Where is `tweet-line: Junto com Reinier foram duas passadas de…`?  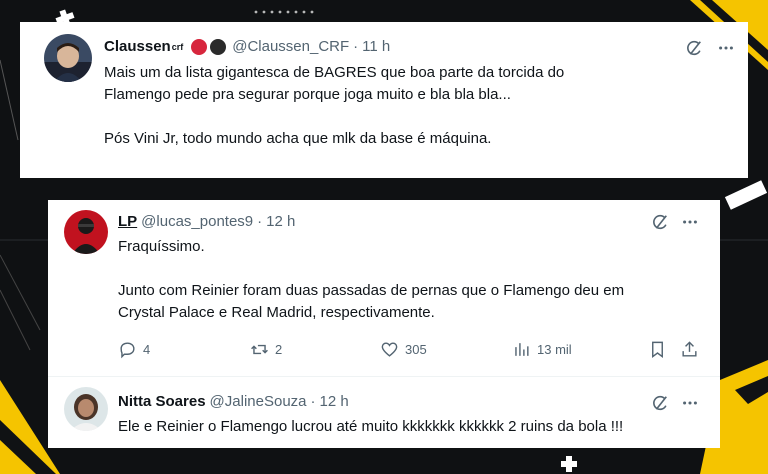 tweet-line: Junto com Reinier foram duas passadas de… is located at coordinates (371, 290).